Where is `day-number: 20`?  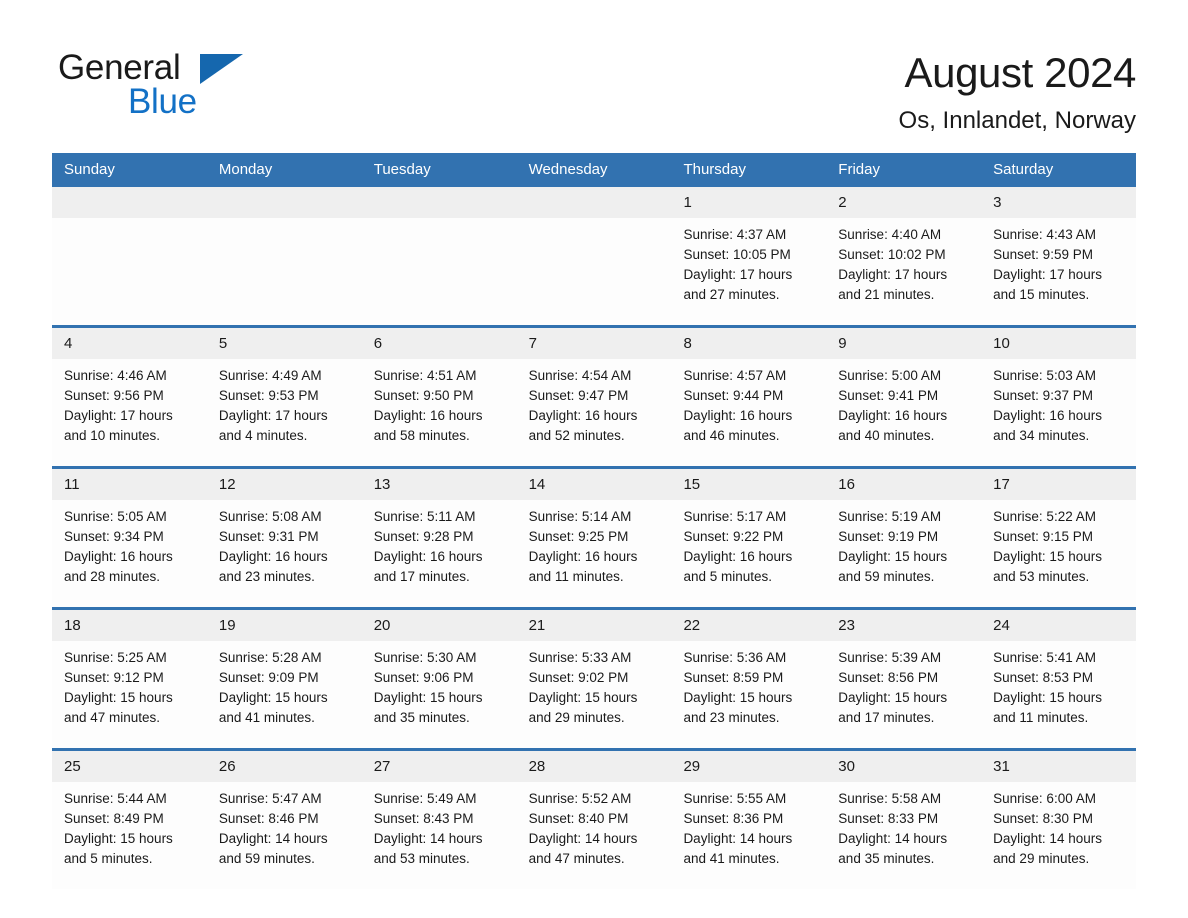 day-number: 20 is located at coordinates (439, 625).